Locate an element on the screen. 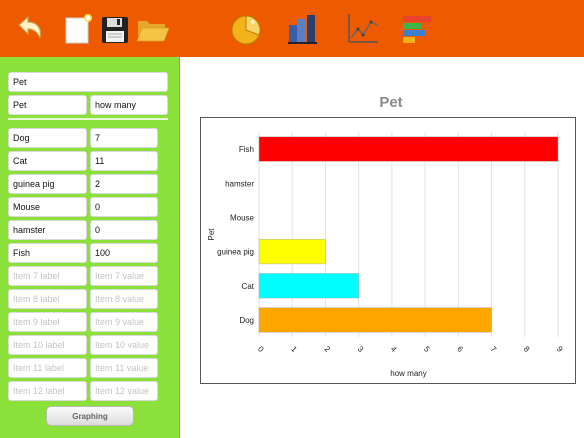 This screenshot has height=438, width=584. chart-title-field: Pet is located at coordinates (88, 82).